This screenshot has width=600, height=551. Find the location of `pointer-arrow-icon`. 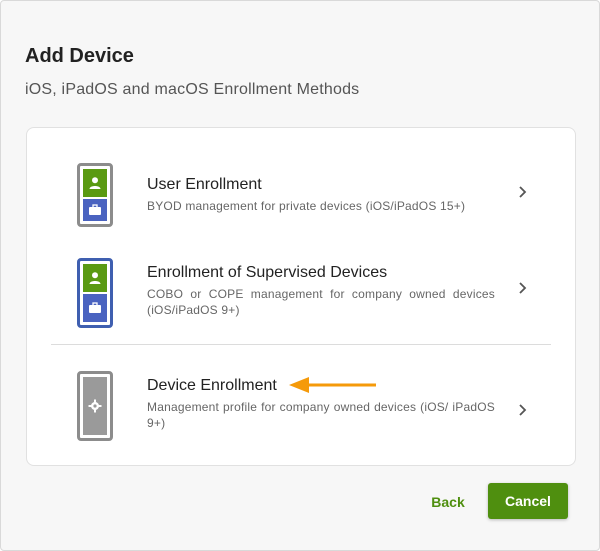

pointer-arrow-icon is located at coordinates (332, 385).